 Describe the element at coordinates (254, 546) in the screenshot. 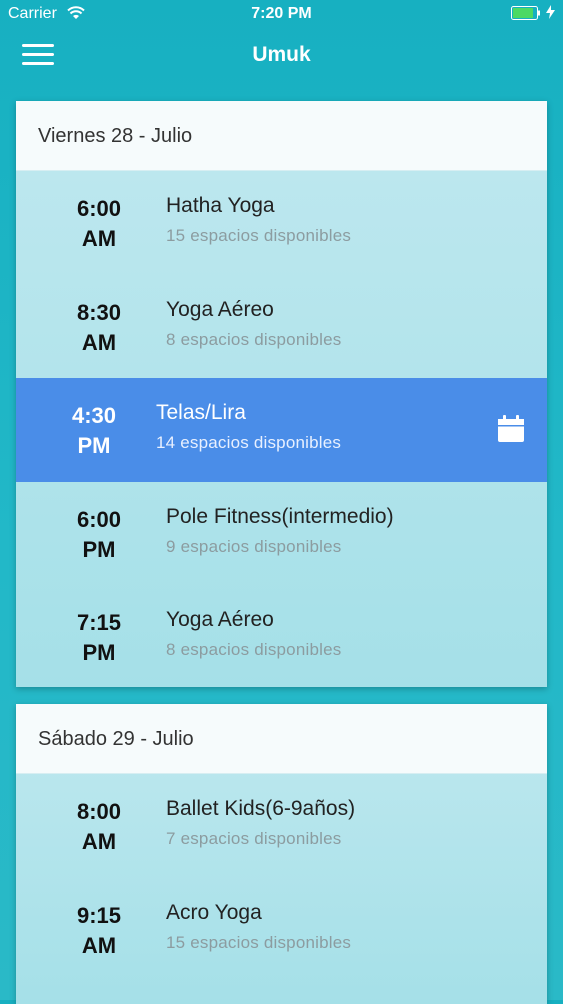

I see `class-availability: 9 espacios disponibles` at that location.